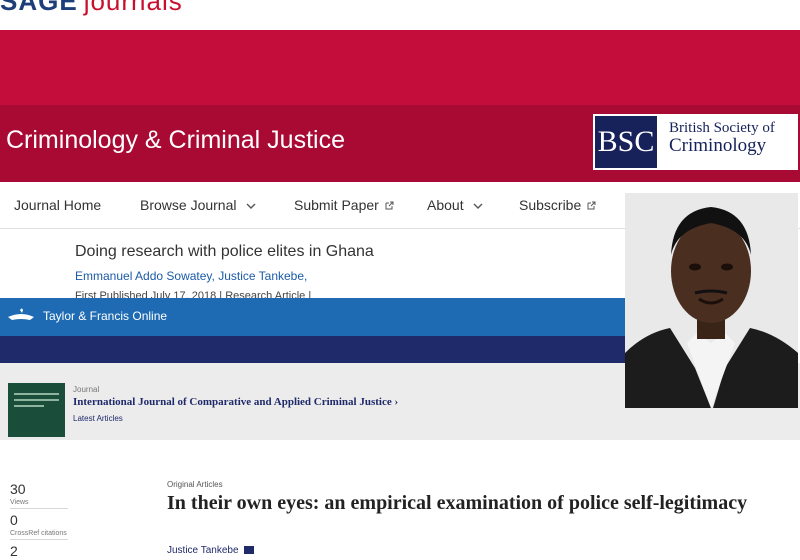 The image size is (800, 560). Describe the element at coordinates (105, 316) in the screenshot. I see `tf-brand-name: Taylor & Francis Online` at that location.